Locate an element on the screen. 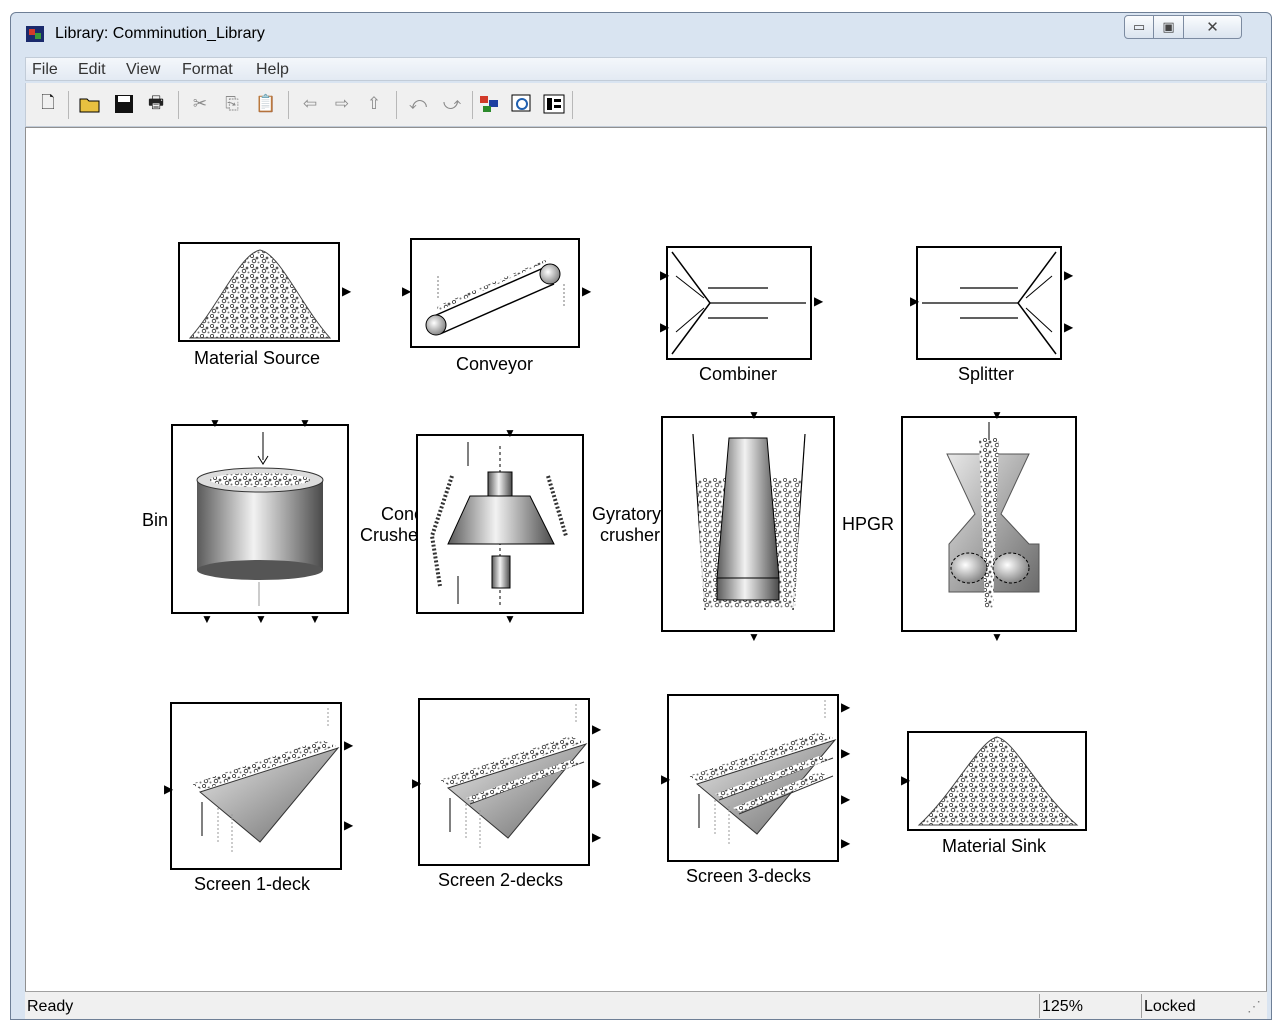  maximize-icon: ▣ is located at coordinates (1168, 27).